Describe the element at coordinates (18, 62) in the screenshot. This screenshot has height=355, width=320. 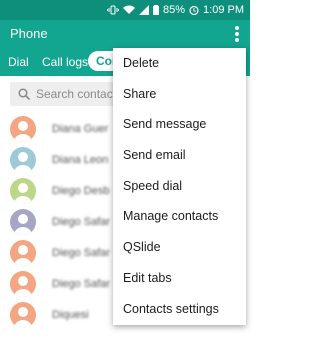
I see `tab-dial: Dial` at that location.